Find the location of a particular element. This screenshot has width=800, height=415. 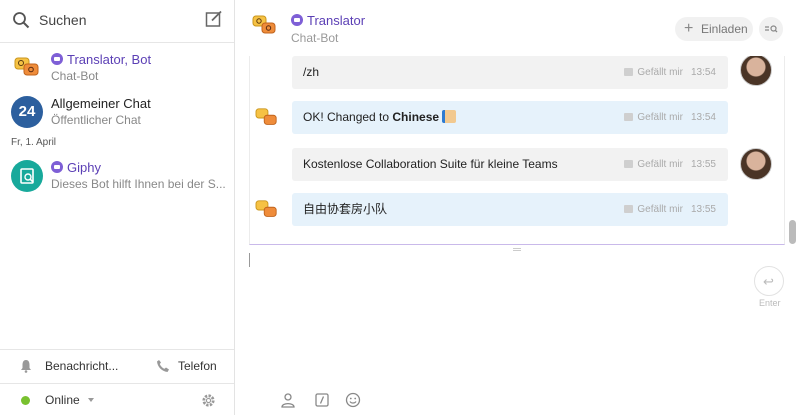

message-text-bold: Chinese is located at coordinates (416, 117).